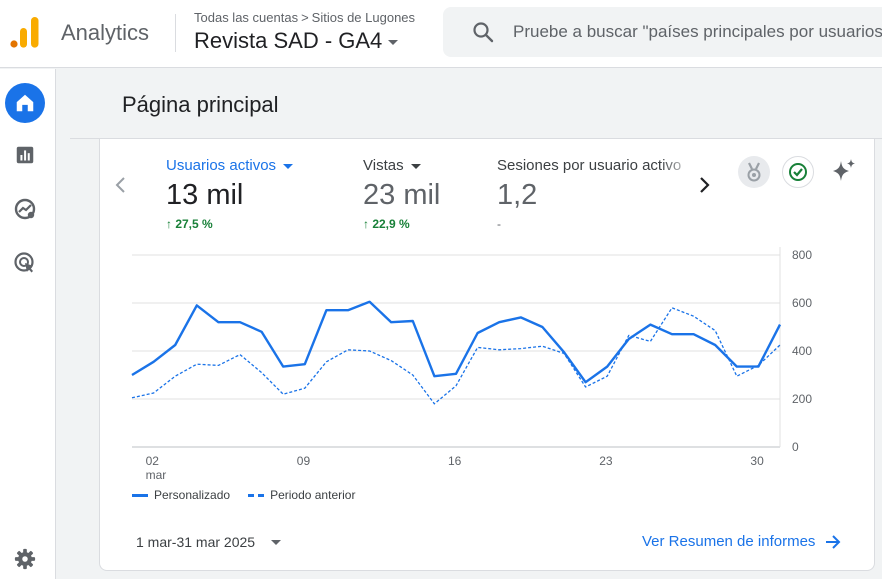  I want to click on view-reports-link: Ver Resumen de informes, so click(741, 541).